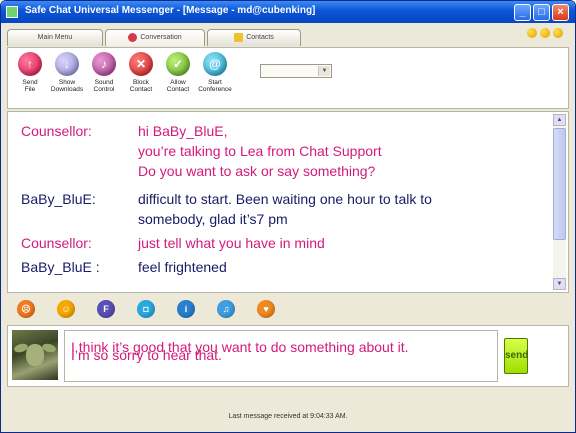  I want to click on send-file-icon: ↑, so click(30, 64).